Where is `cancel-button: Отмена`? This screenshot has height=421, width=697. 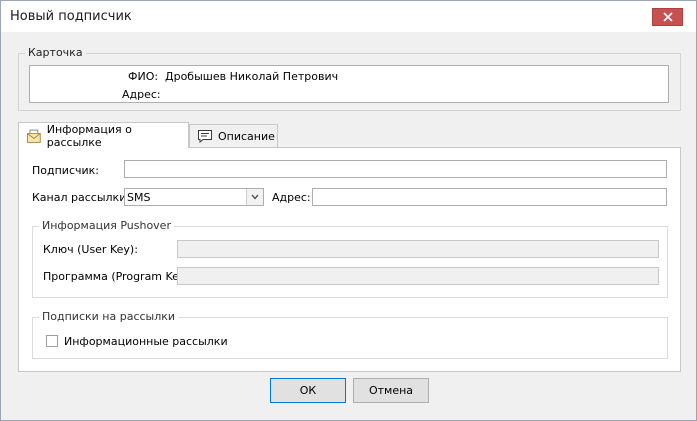
cancel-button: Отмена is located at coordinates (391, 390).